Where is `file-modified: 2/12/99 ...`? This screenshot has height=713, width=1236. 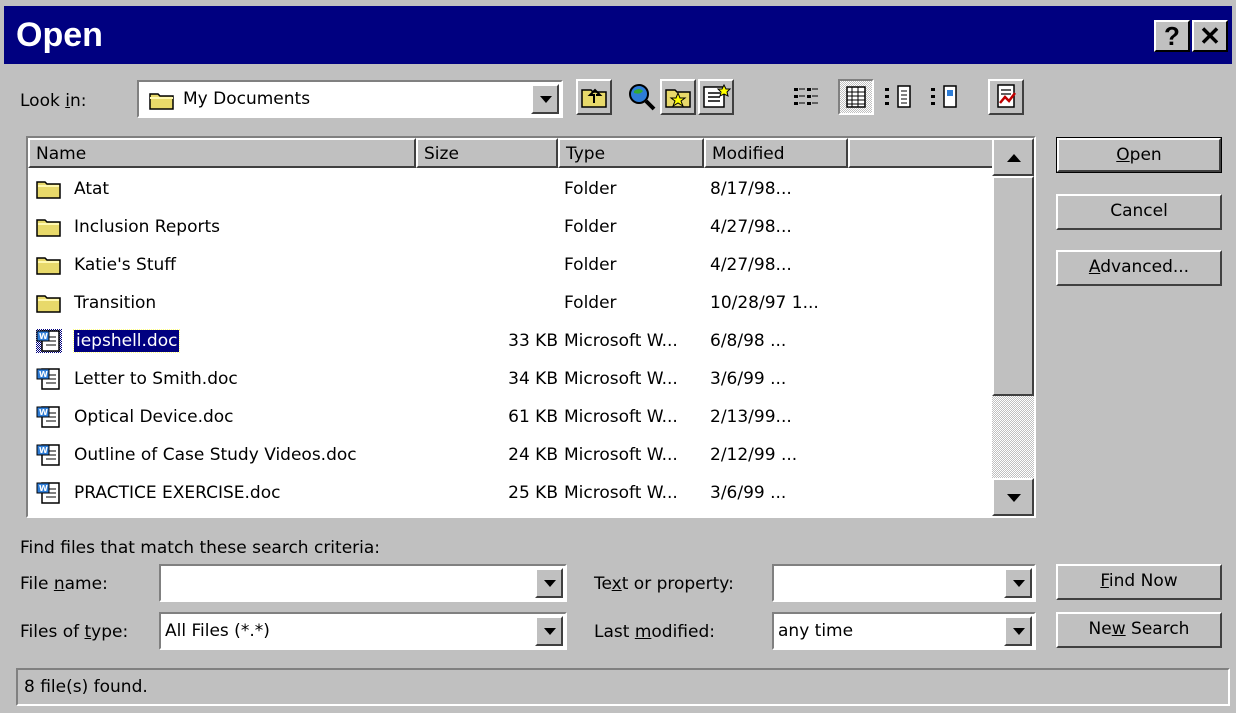
file-modified: 2/12/99 ... is located at coordinates (754, 455).